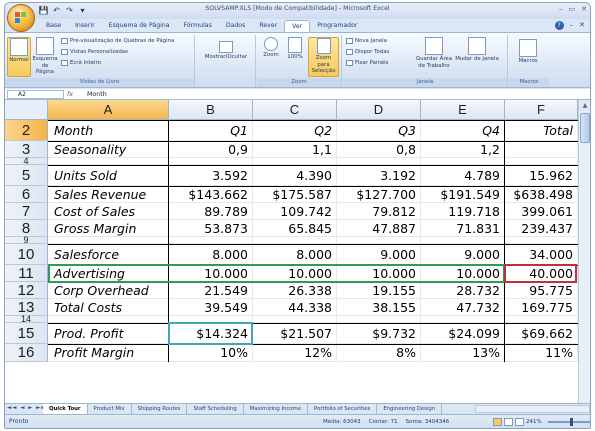  I want to click on zoom-selection-button: Zoom para Selecção, so click(323, 57).